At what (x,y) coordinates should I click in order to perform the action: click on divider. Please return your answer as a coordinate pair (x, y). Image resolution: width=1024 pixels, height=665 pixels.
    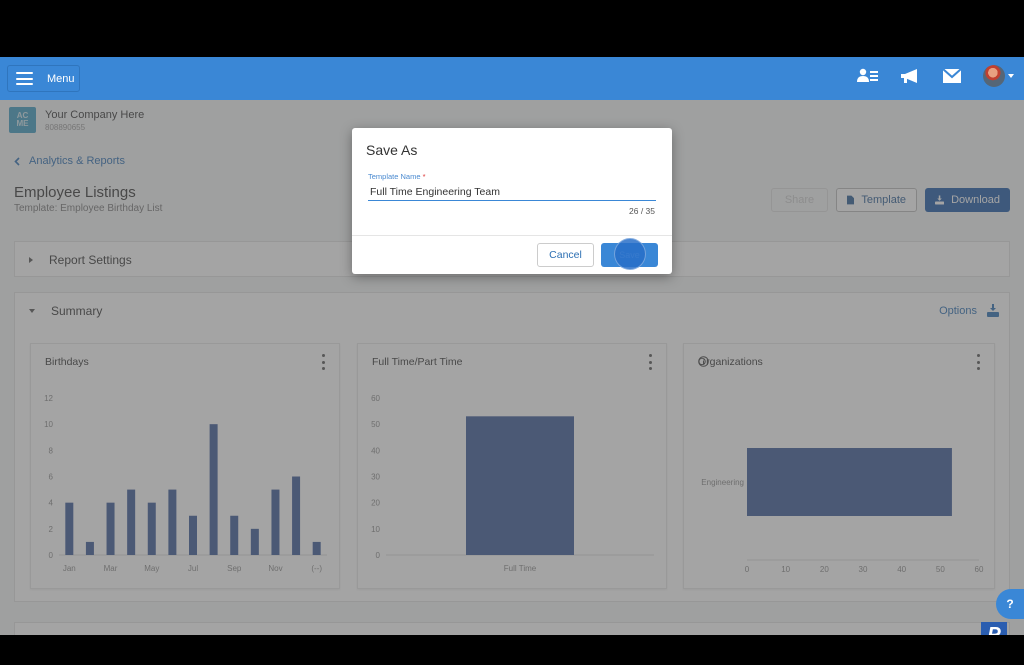
    Looking at the image, I should click on (512, 235).